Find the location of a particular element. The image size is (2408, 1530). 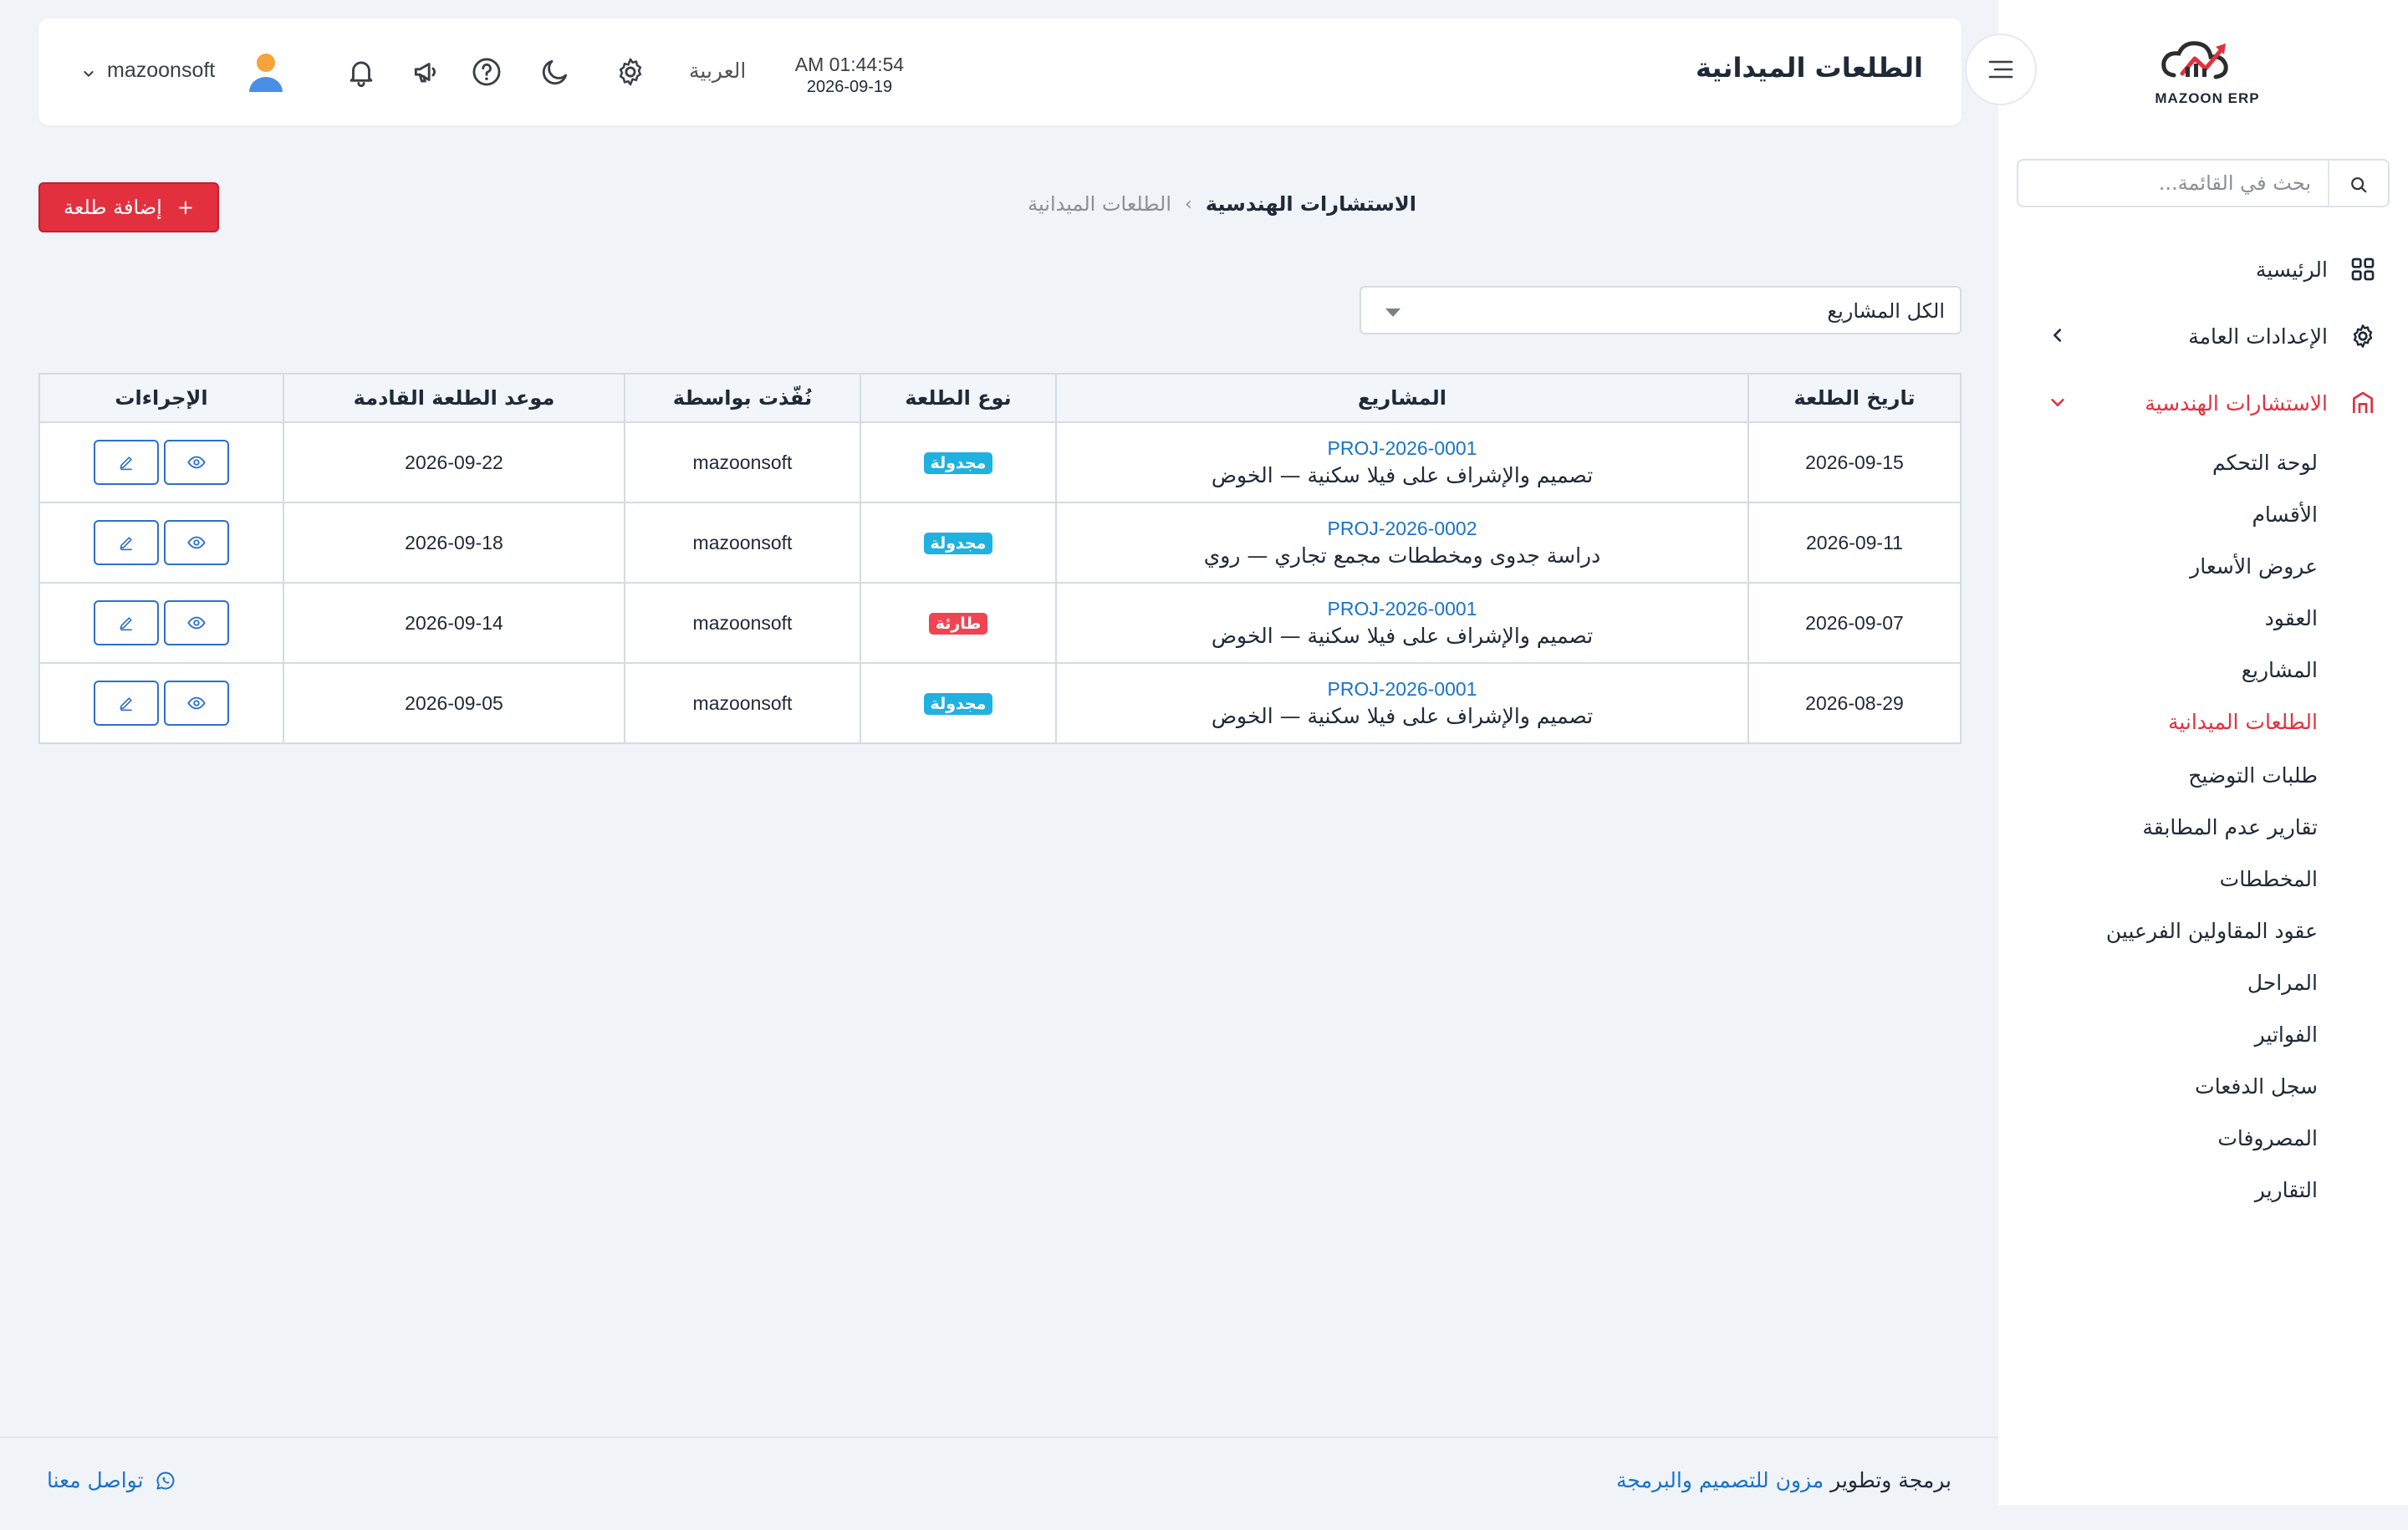

visit-type-cell: طارئة is located at coordinates (958, 623).